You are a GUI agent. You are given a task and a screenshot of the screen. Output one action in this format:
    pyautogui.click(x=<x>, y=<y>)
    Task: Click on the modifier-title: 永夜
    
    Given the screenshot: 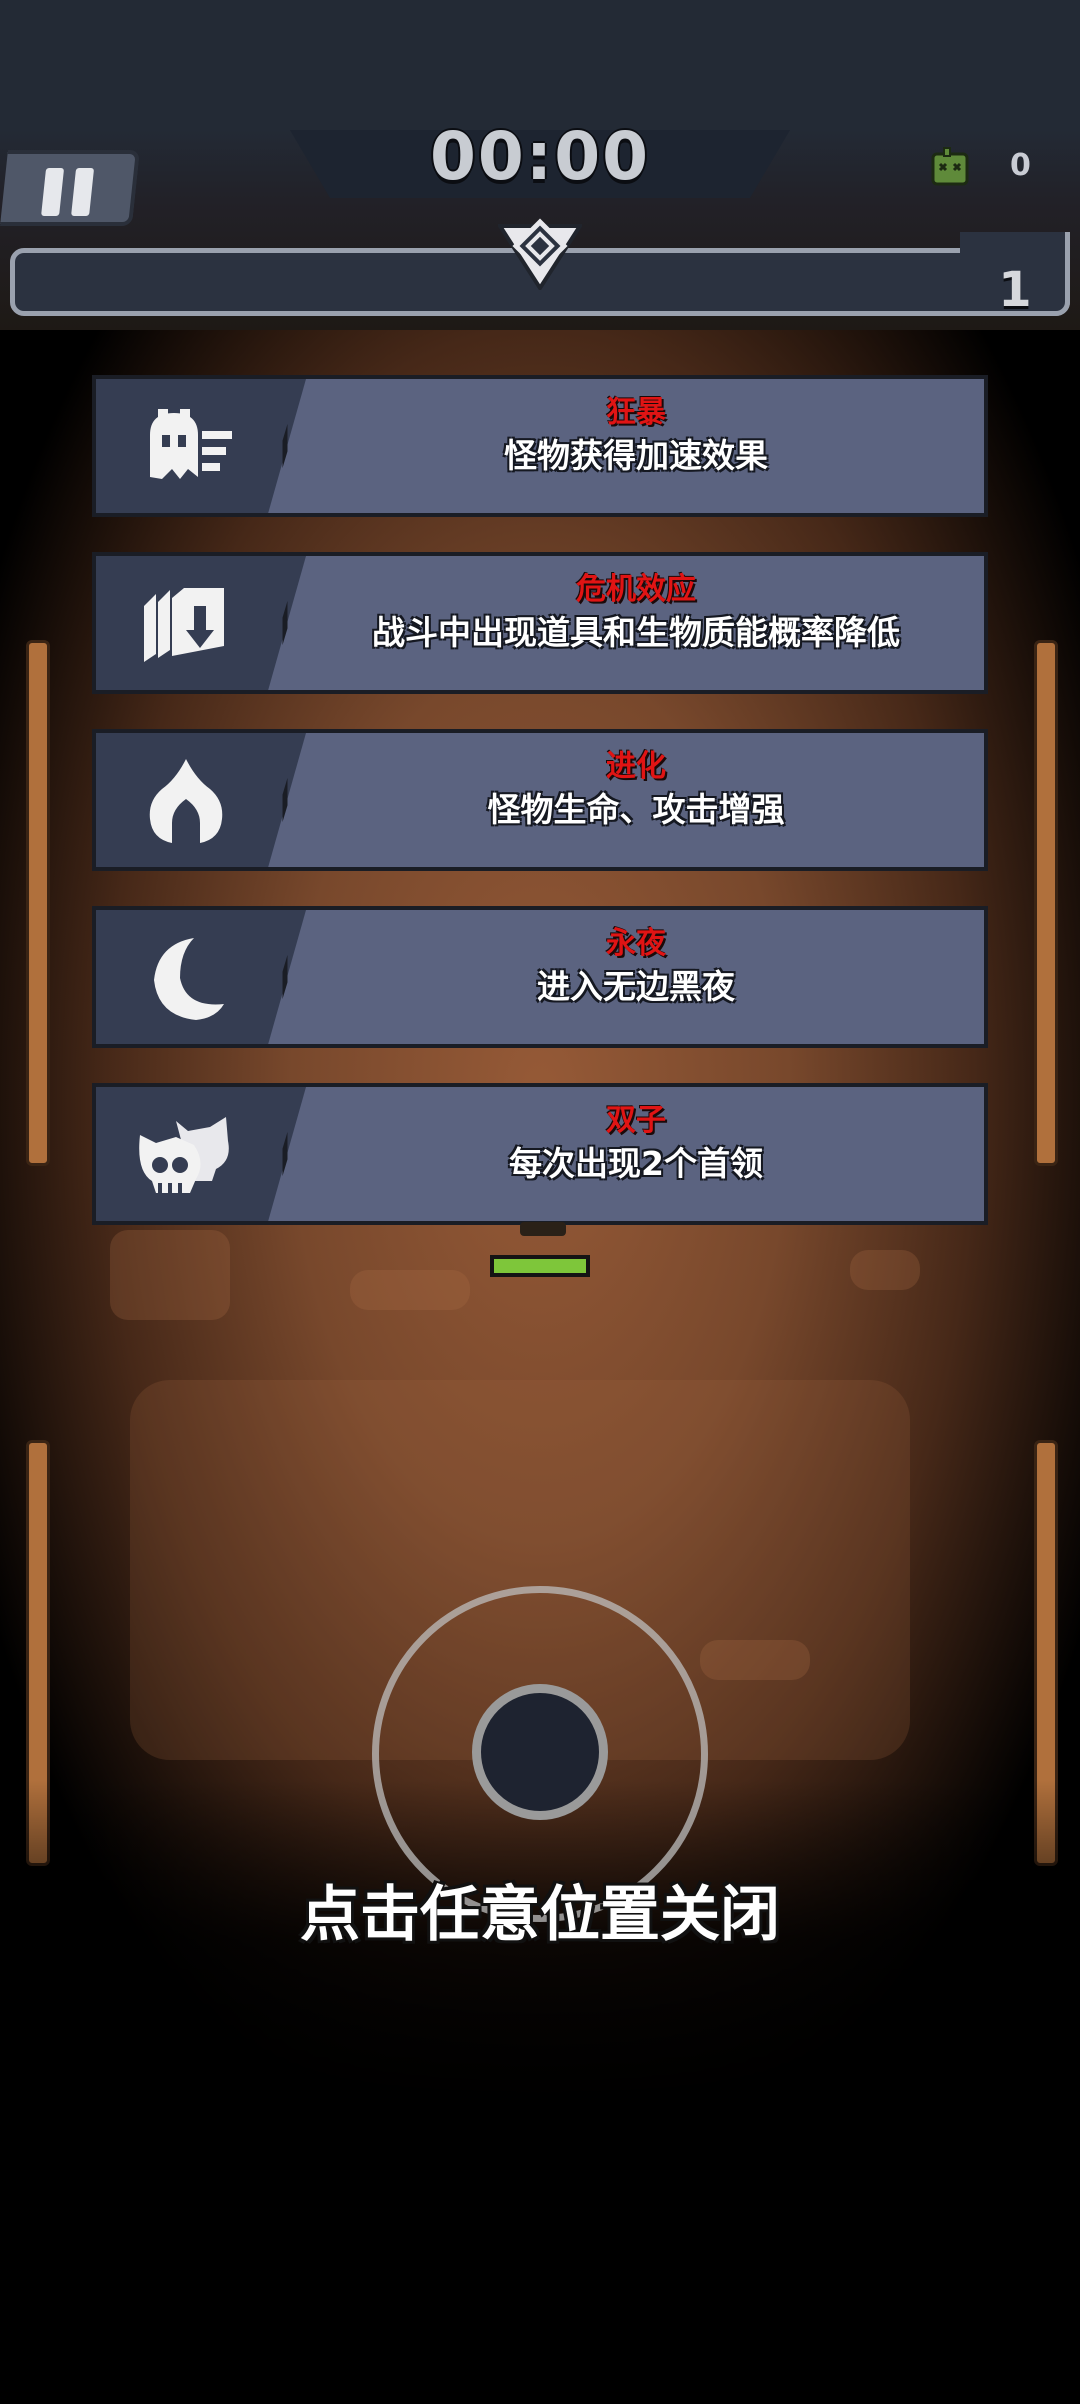 What is the action you would take?
    pyautogui.click(x=636, y=943)
    